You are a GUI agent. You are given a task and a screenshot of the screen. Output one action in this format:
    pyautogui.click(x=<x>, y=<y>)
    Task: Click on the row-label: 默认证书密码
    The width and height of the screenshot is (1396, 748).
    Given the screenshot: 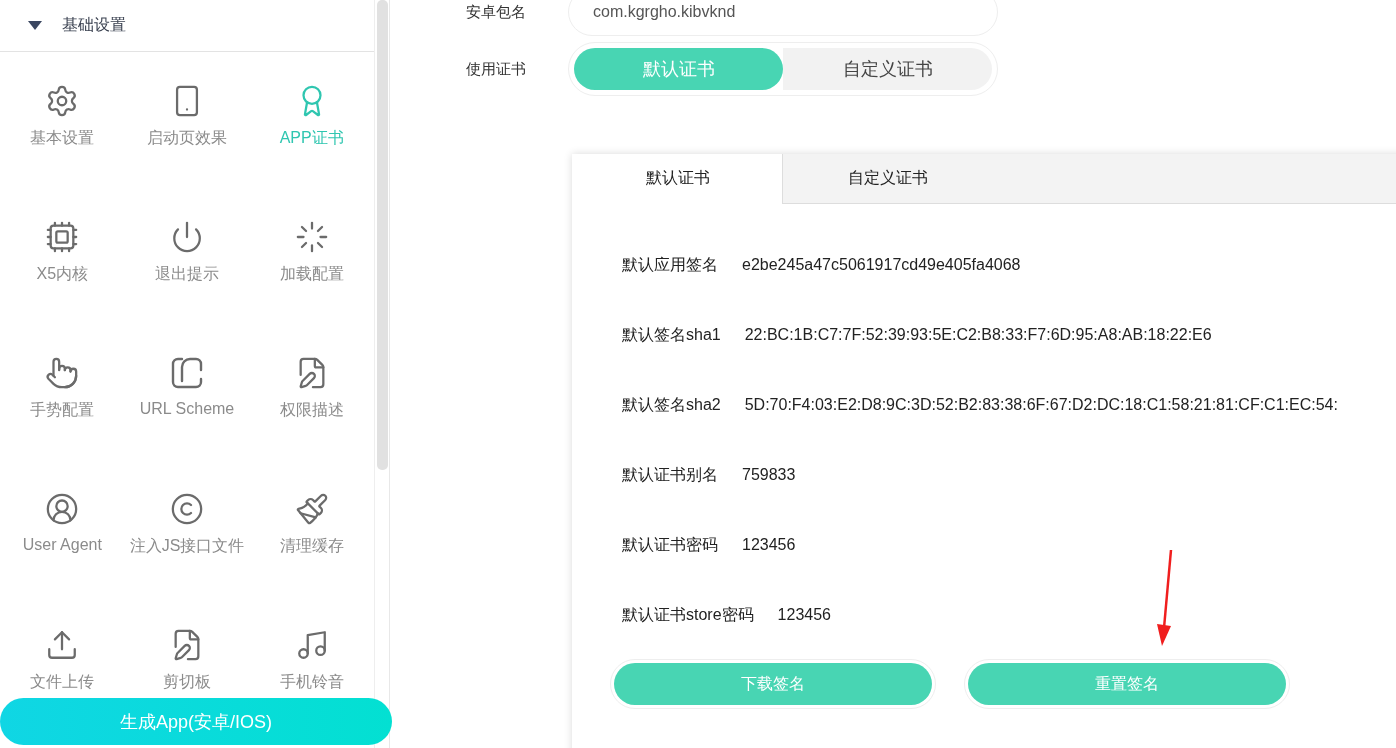 What is the action you would take?
    pyautogui.click(x=670, y=544)
    